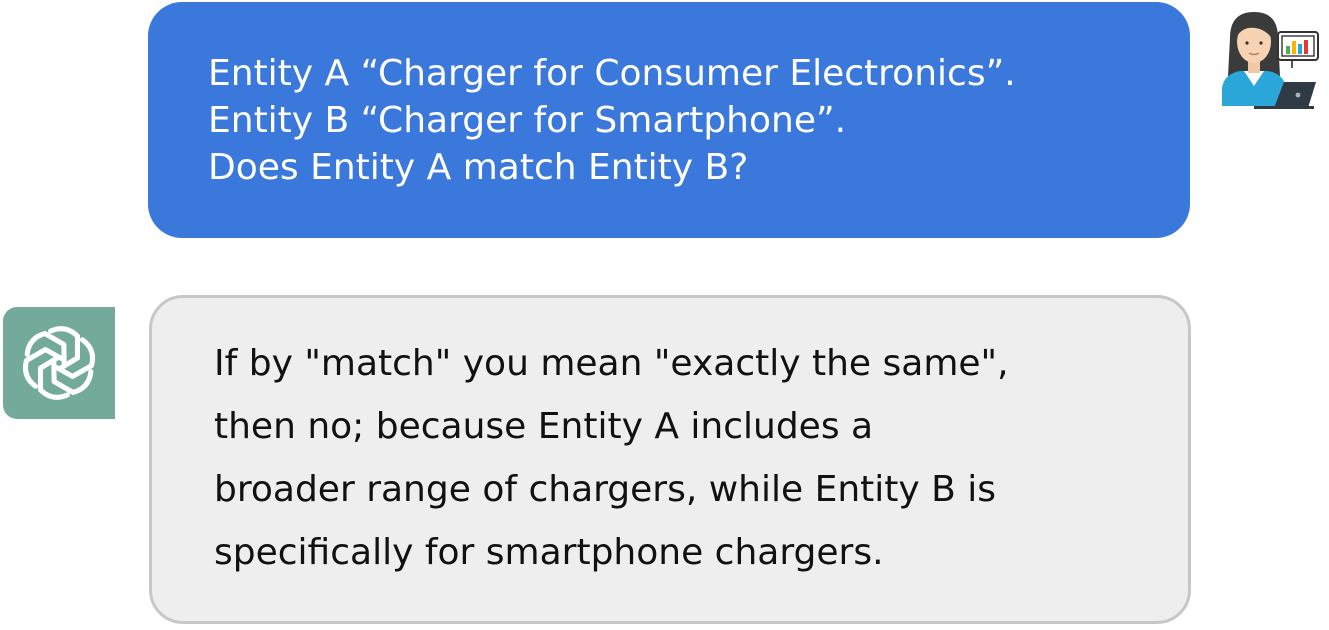  What do you see at coordinates (478, 167) in the screenshot?
I see `user-message-line: Does Entity A match Entity B?` at bounding box center [478, 167].